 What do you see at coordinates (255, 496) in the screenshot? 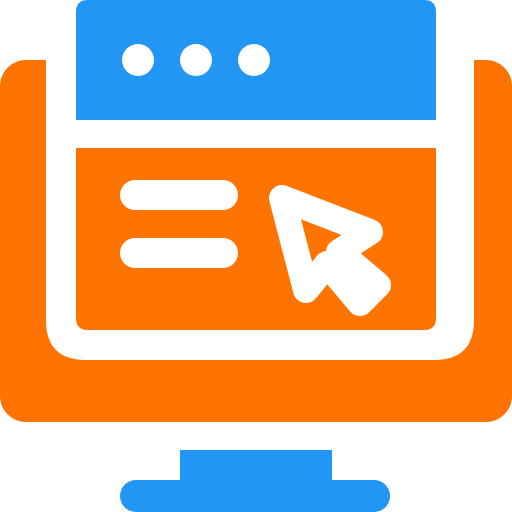
I see `monitor-stand-base` at bounding box center [255, 496].